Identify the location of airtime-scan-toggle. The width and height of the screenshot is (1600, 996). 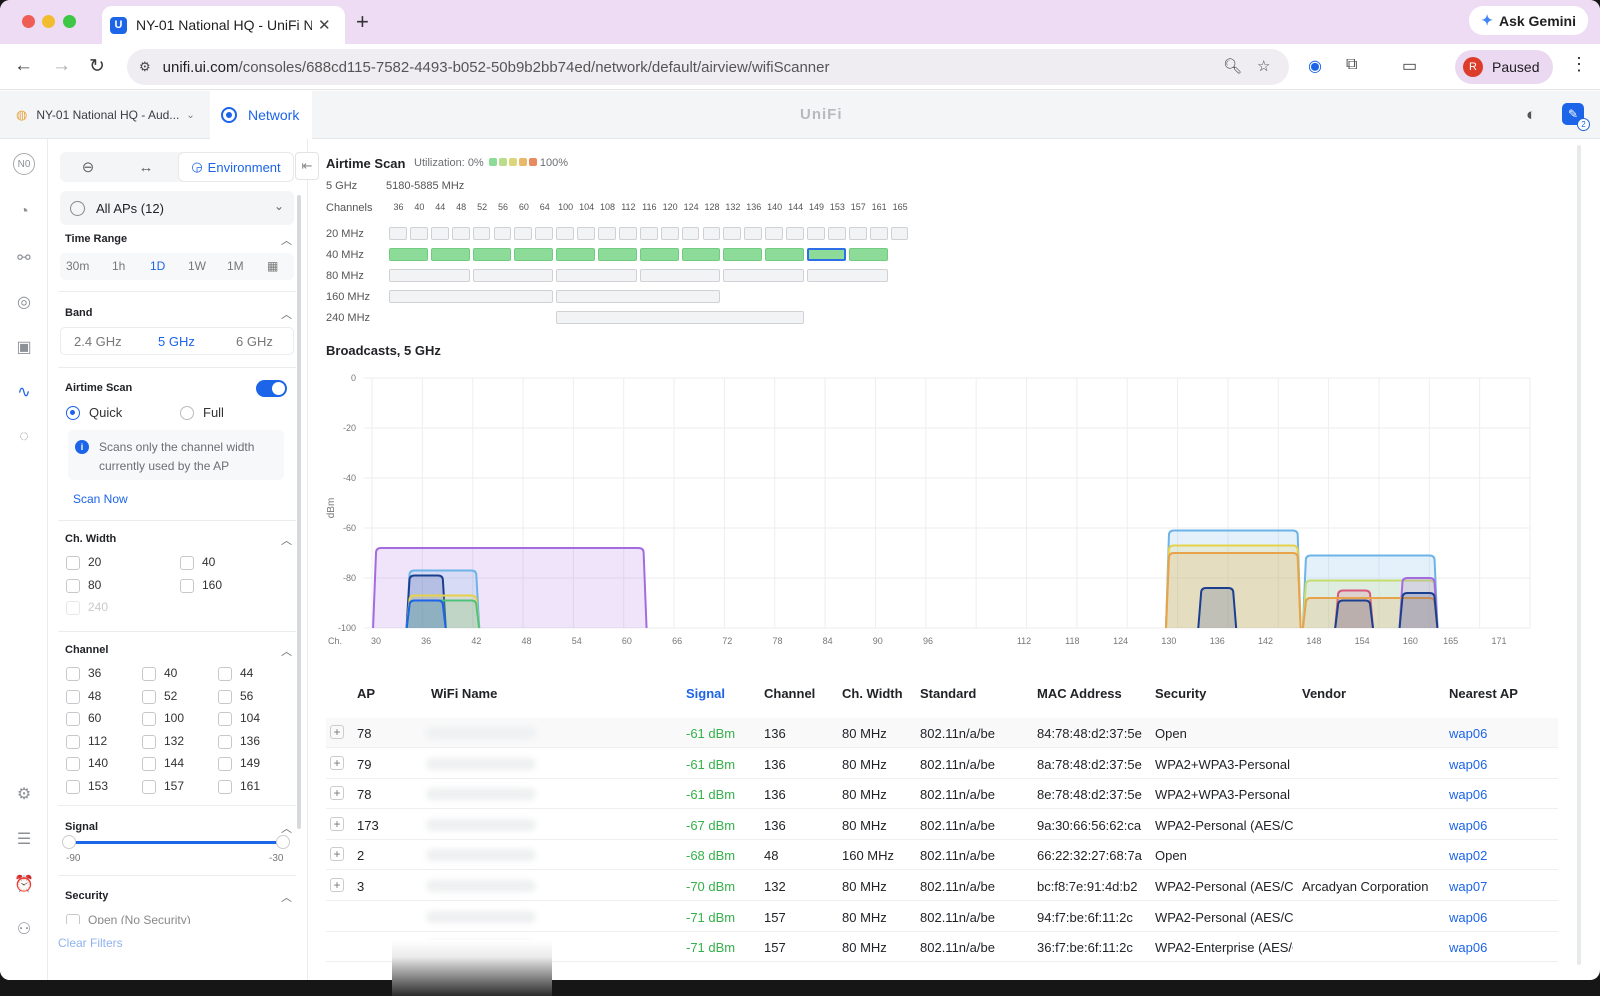
(271, 388).